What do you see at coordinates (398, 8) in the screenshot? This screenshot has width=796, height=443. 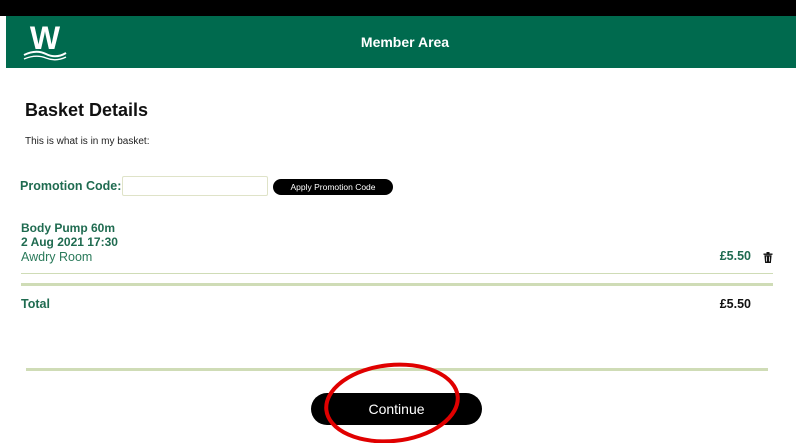 I see `top-black-bar` at bounding box center [398, 8].